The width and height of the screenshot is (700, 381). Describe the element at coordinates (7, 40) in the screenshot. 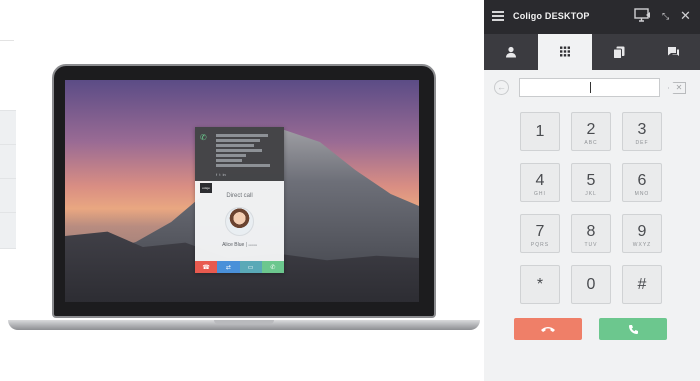

I see `page-divider` at that location.